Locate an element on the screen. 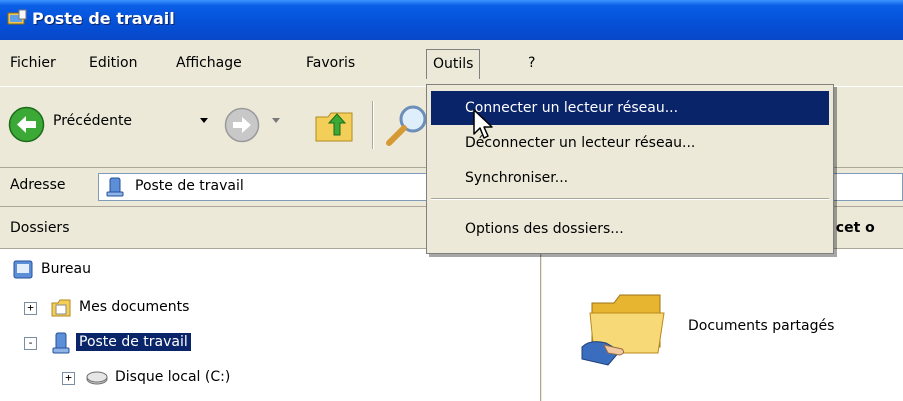 This screenshot has height=401, width=903. toolbar-separator is located at coordinates (373, 125).